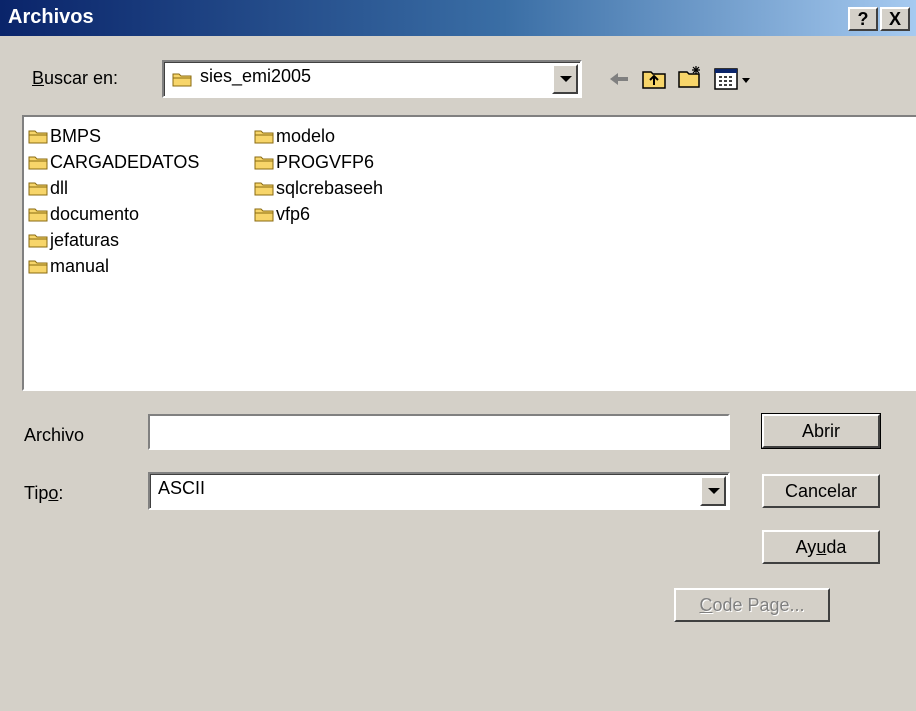 The width and height of the screenshot is (916, 711). What do you see at coordinates (863, 19) in the screenshot?
I see `help-title-button: ?` at bounding box center [863, 19].